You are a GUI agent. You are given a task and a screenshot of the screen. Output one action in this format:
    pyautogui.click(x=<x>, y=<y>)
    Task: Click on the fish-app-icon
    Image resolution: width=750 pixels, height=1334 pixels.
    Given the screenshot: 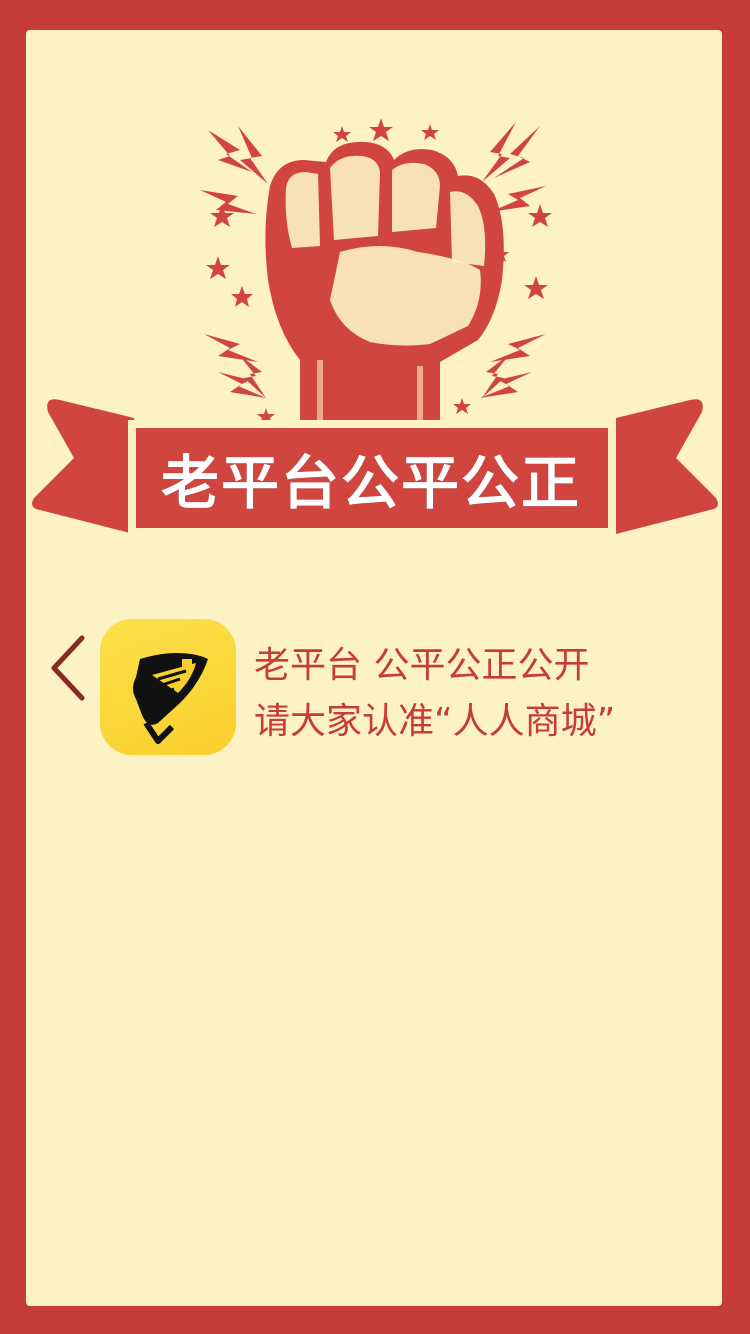 What is the action you would take?
    pyautogui.click(x=168, y=687)
    